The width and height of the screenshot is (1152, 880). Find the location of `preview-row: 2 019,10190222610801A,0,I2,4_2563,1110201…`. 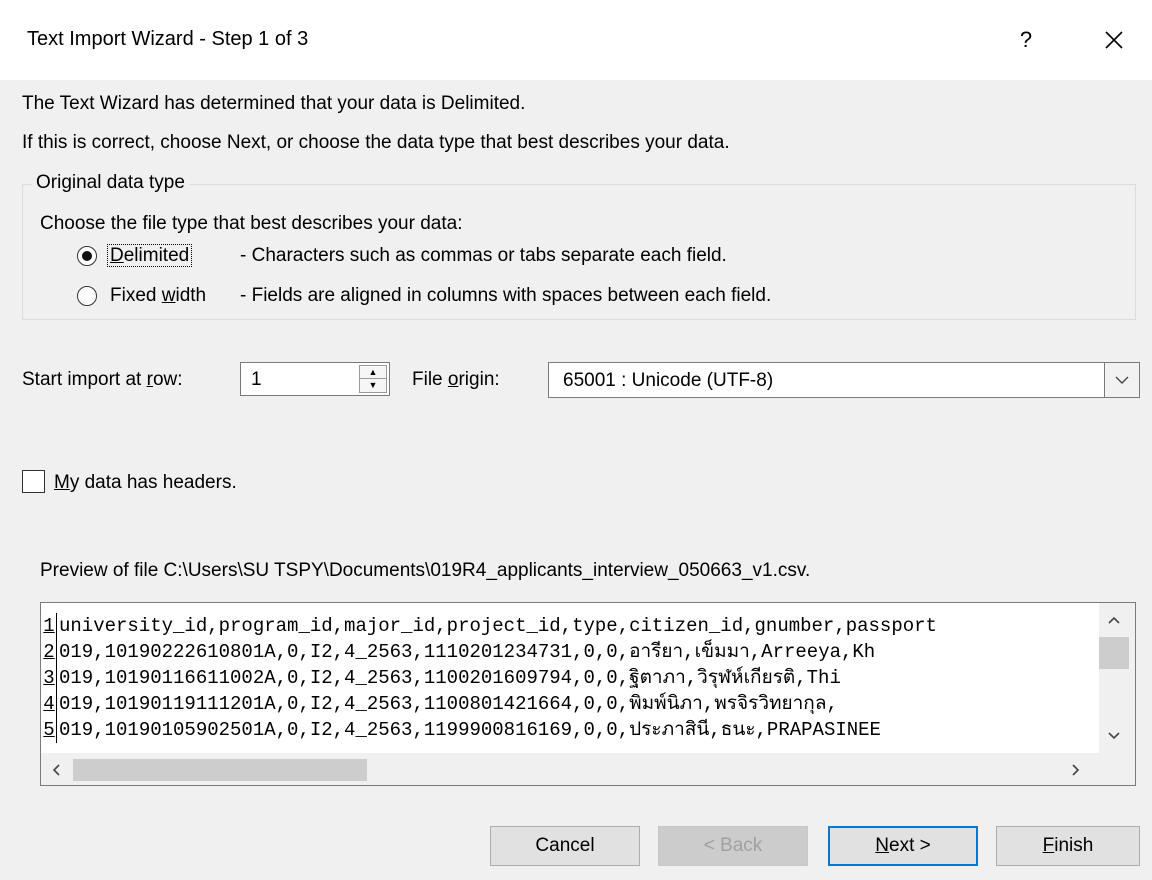

preview-row: 2 019,10190222610801A,0,I2,4_2563,1110201… is located at coordinates (569, 652).